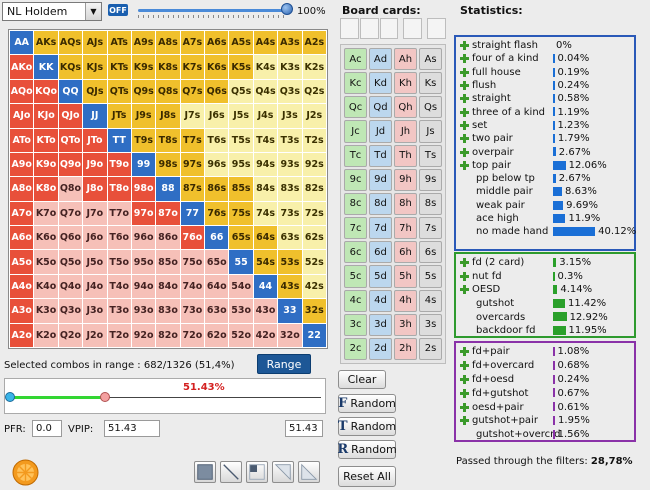 This screenshot has width=650, height=490. I want to click on card-ks: Ks, so click(430, 83).